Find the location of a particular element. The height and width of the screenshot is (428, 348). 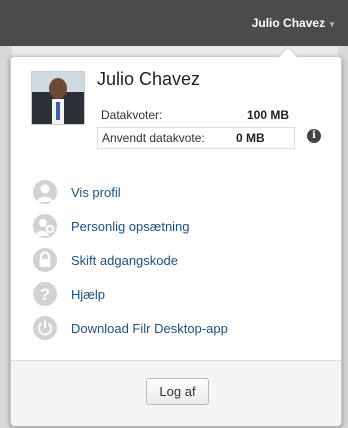

help-icon: ? is located at coordinates (45, 294).